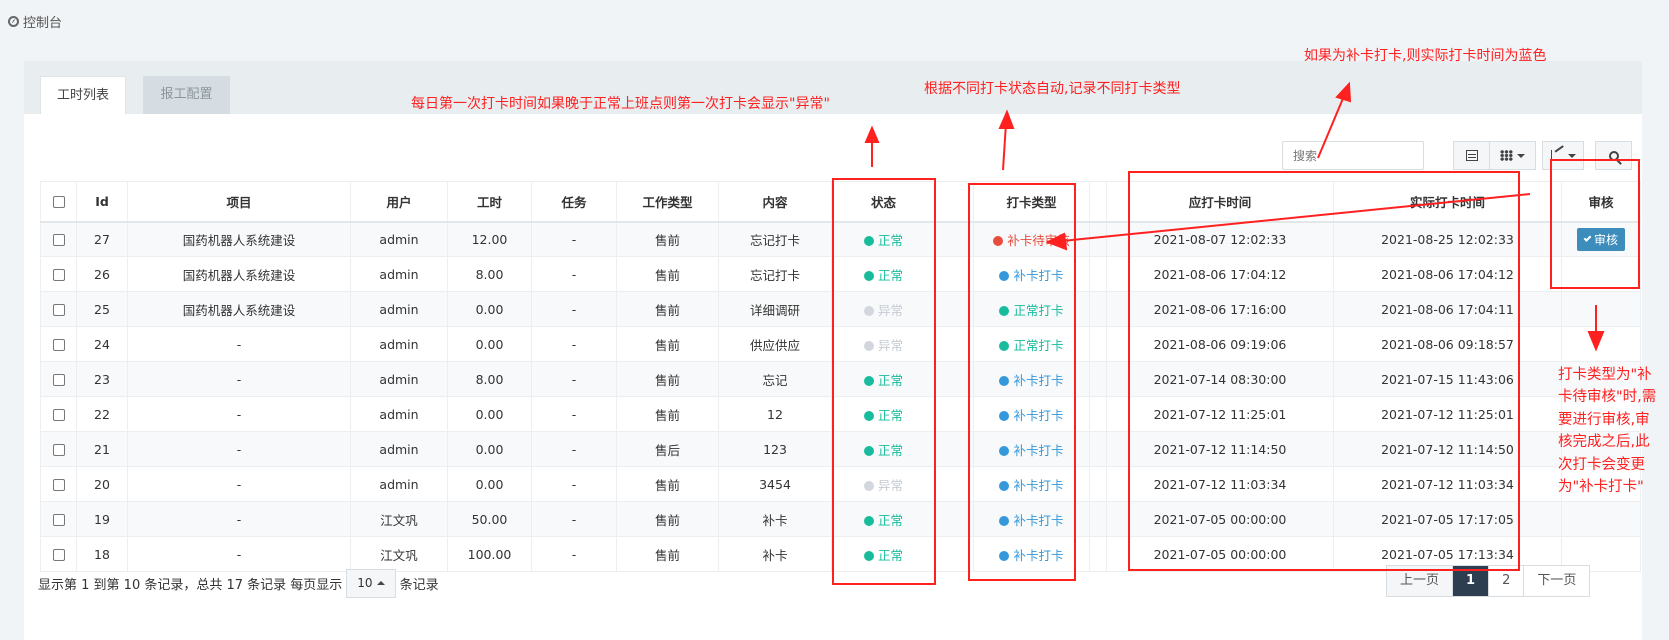  What do you see at coordinates (1447, 202) in the screenshot?
I see `column-header-actual-time: 实际打卡时间` at bounding box center [1447, 202].